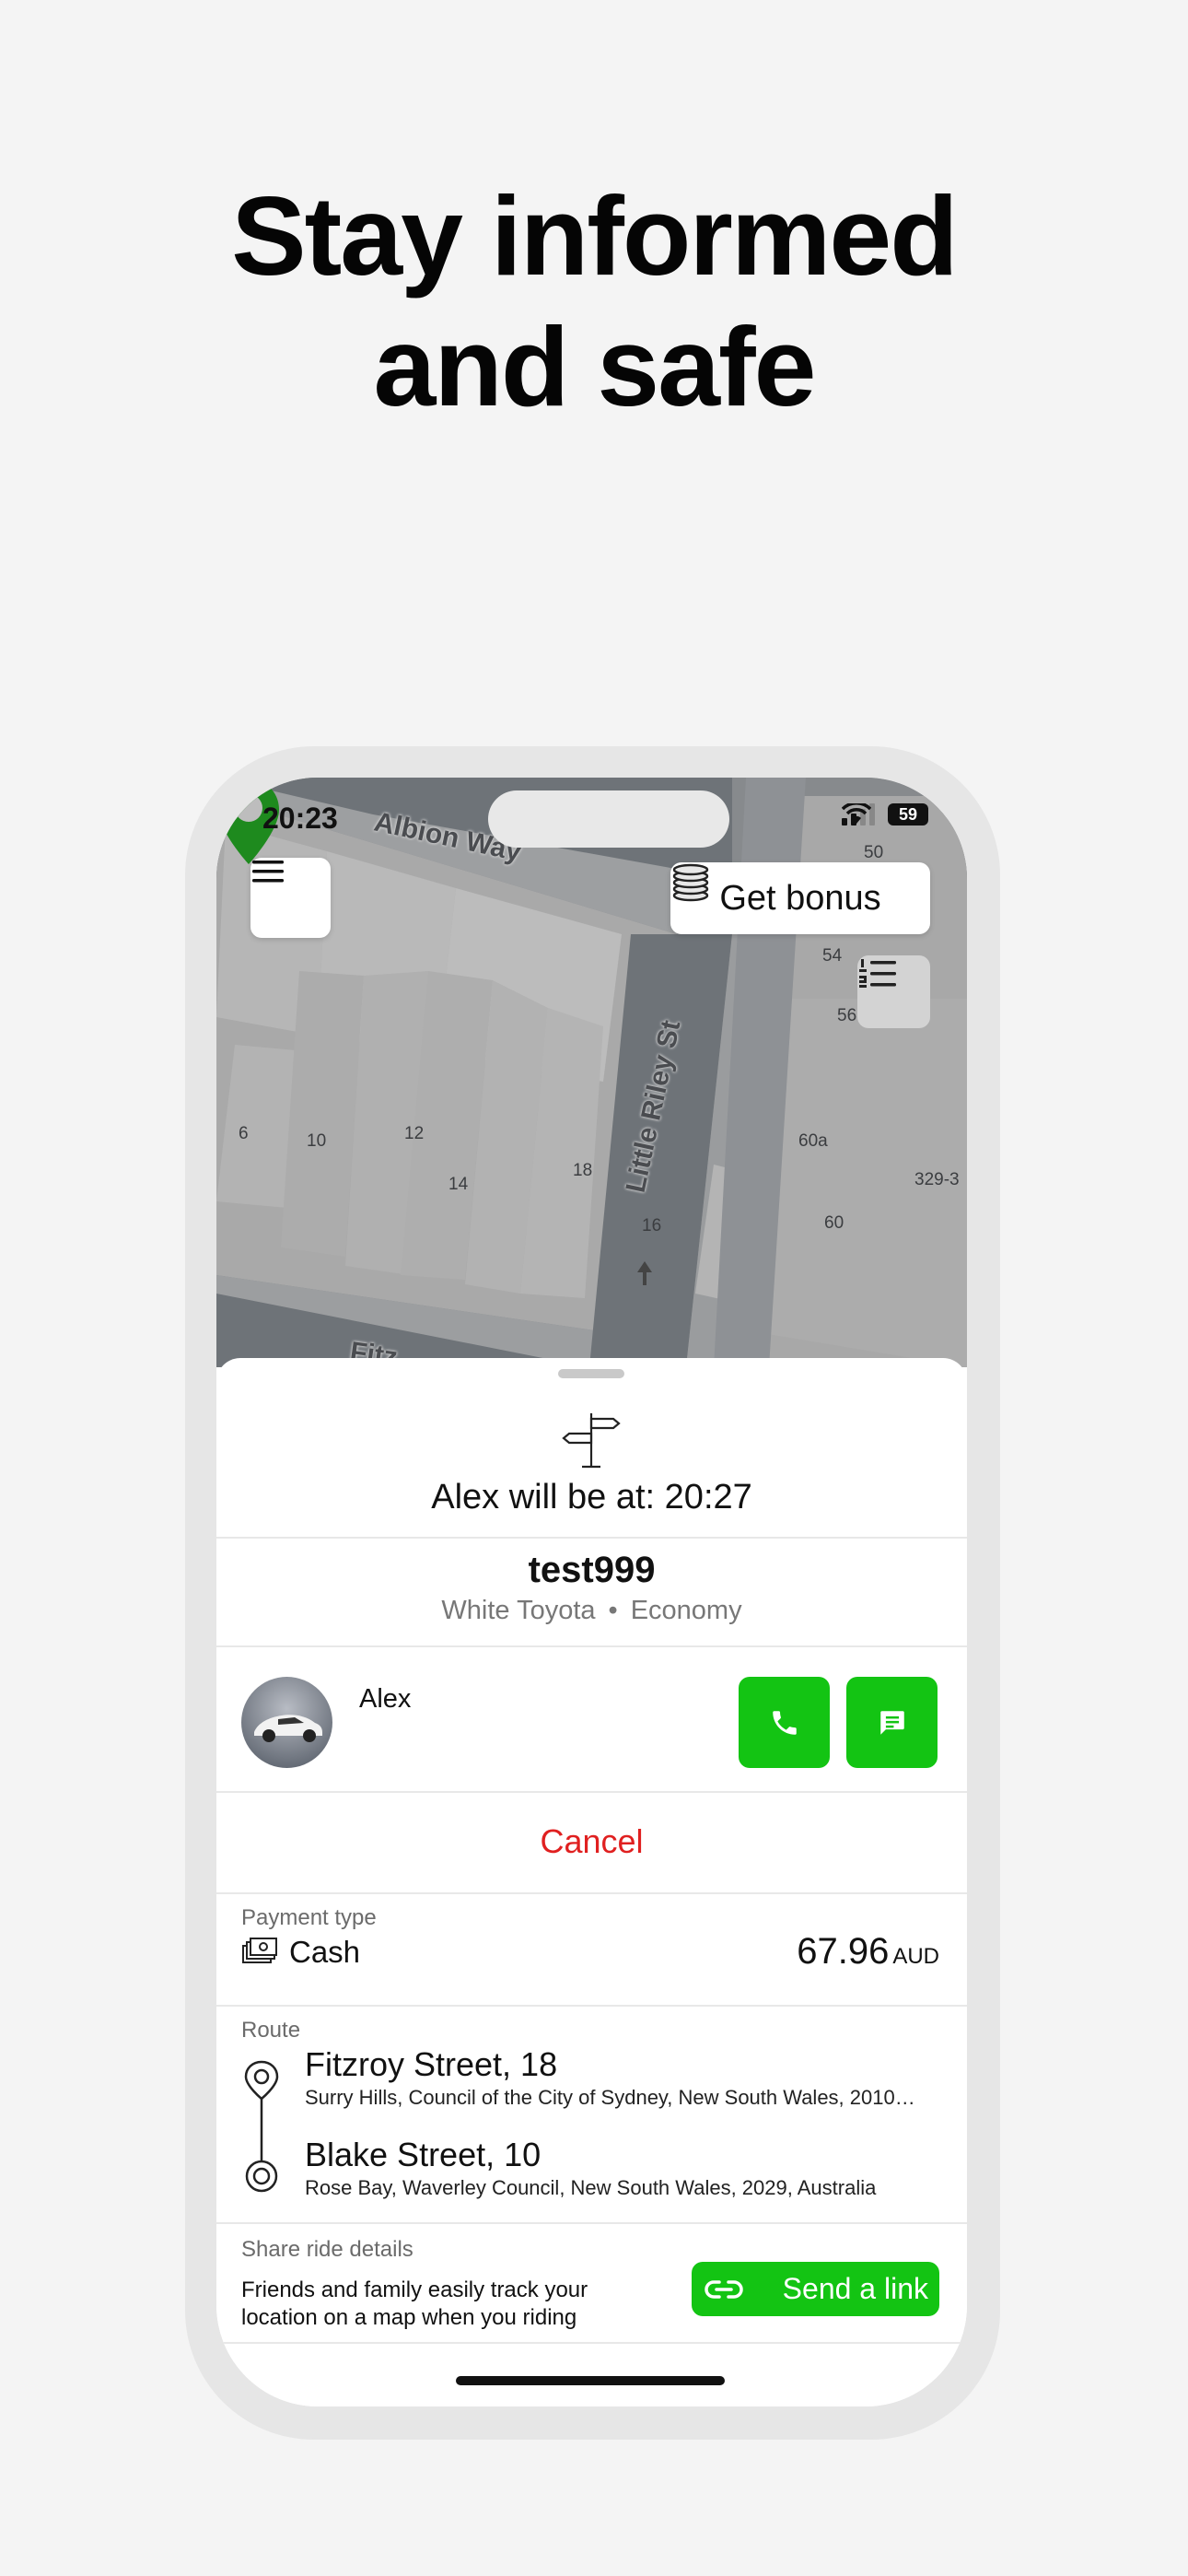 Image resolution: width=1188 pixels, height=2576 pixels. I want to click on car-image-icon, so click(288, 1728).